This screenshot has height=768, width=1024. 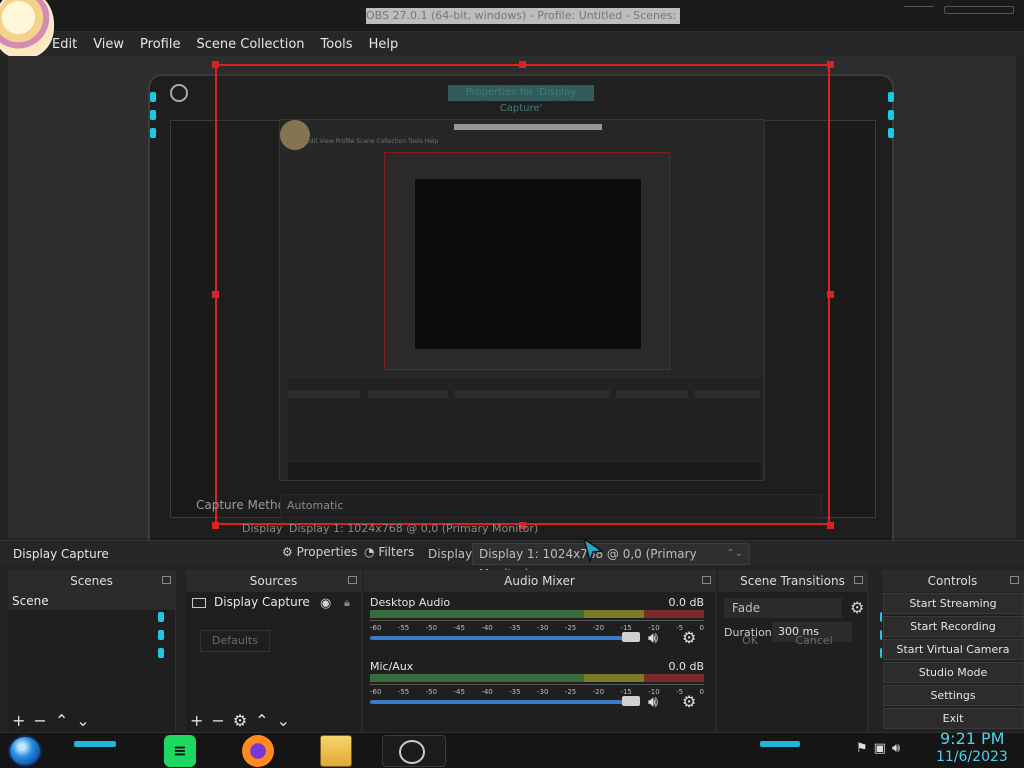 What do you see at coordinates (953, 718) in the screenshot?
I see `exit-button: Exit` at bounding box center [953, 718].